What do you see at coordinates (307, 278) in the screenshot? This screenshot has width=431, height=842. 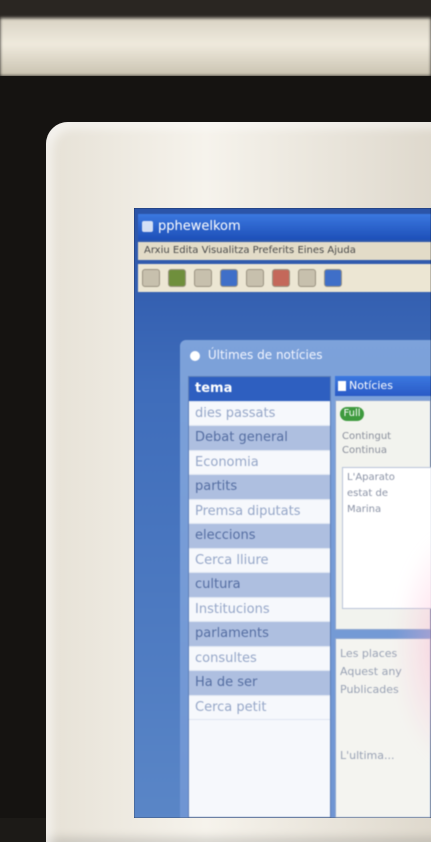 I see `favorites-icon` at bounding box center [307, 278].